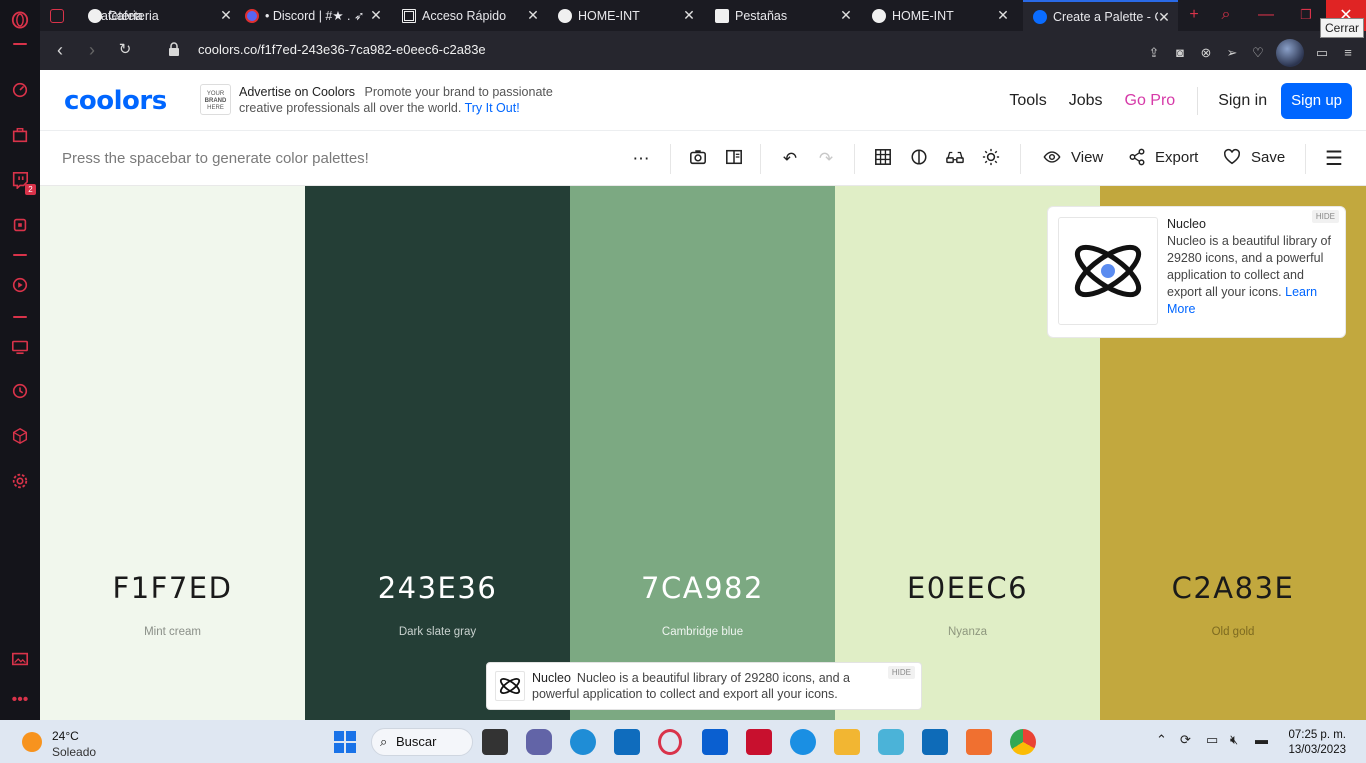  Describe the element at coordinates (1290, 53) in the screenshot. I see `profile-avatar` at that location.